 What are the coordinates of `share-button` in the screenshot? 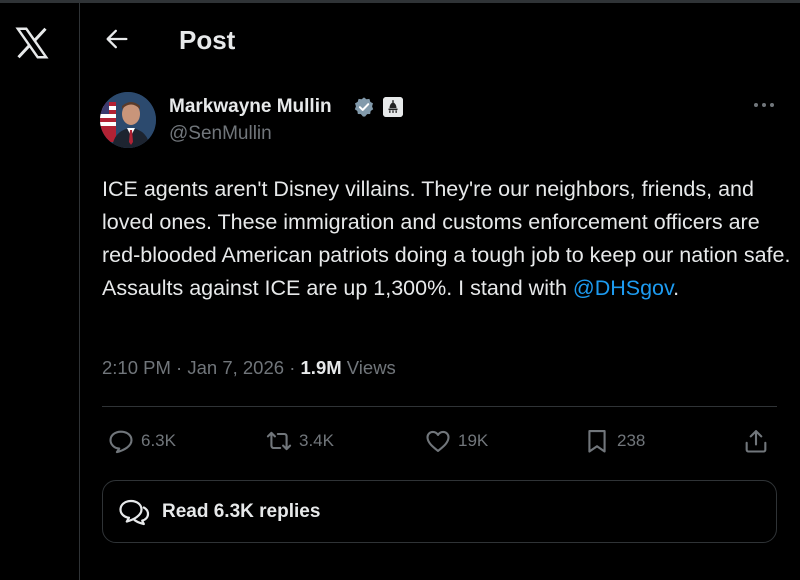 It's located at (756, 441).